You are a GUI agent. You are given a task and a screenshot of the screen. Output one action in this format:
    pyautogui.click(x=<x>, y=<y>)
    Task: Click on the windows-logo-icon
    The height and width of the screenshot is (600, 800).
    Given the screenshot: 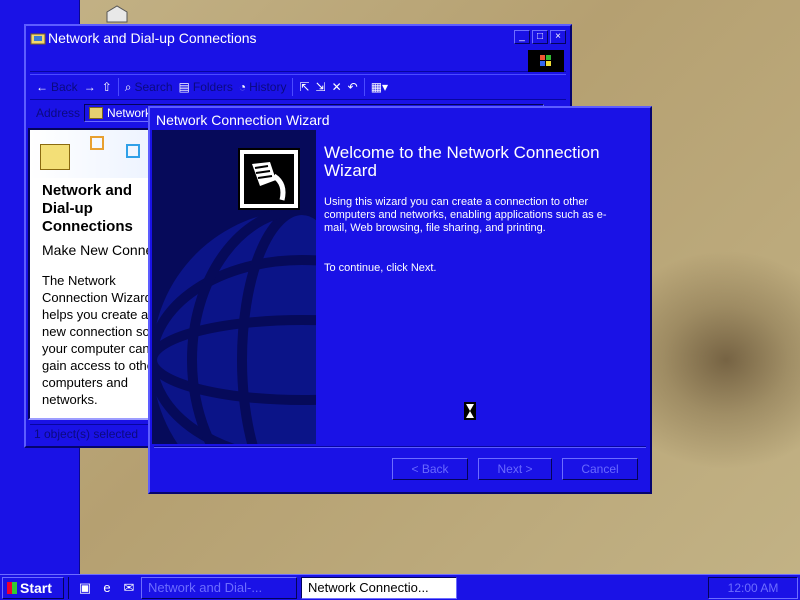 What is the action you would take?
    pyautogui.click(x=546, y=61)
    